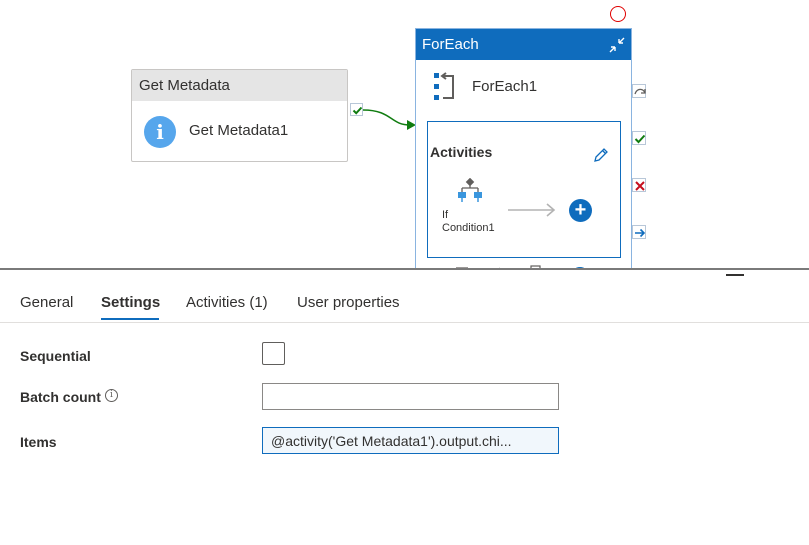 This screenshot has height=545, width=809. Describe the element at coordinates (468, 228) in the screenshot. I see `inner-activity-name-line2: Condition1` at that location.